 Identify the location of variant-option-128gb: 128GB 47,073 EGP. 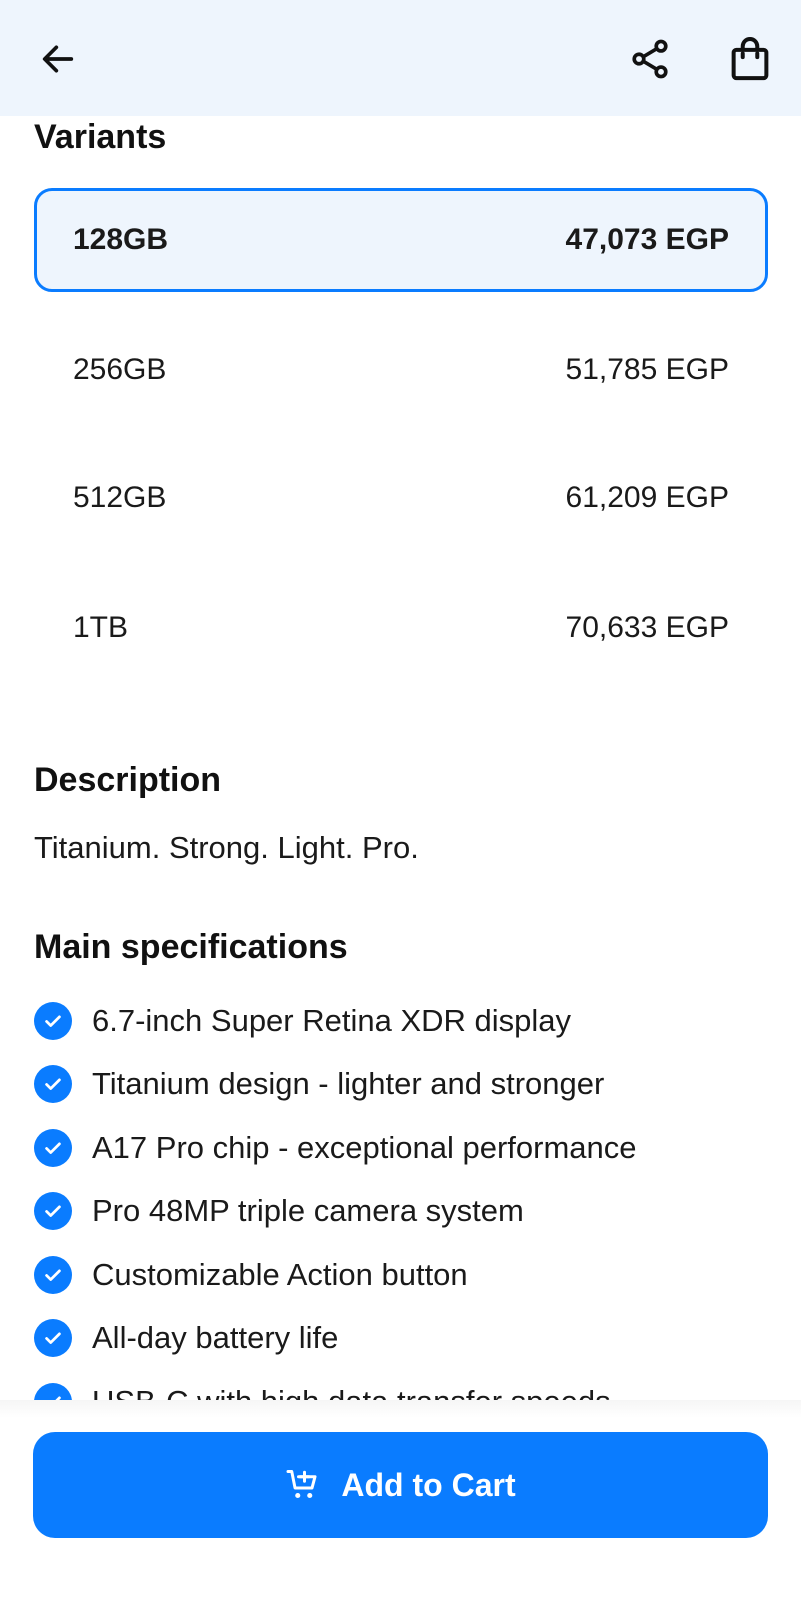
(401, 240).